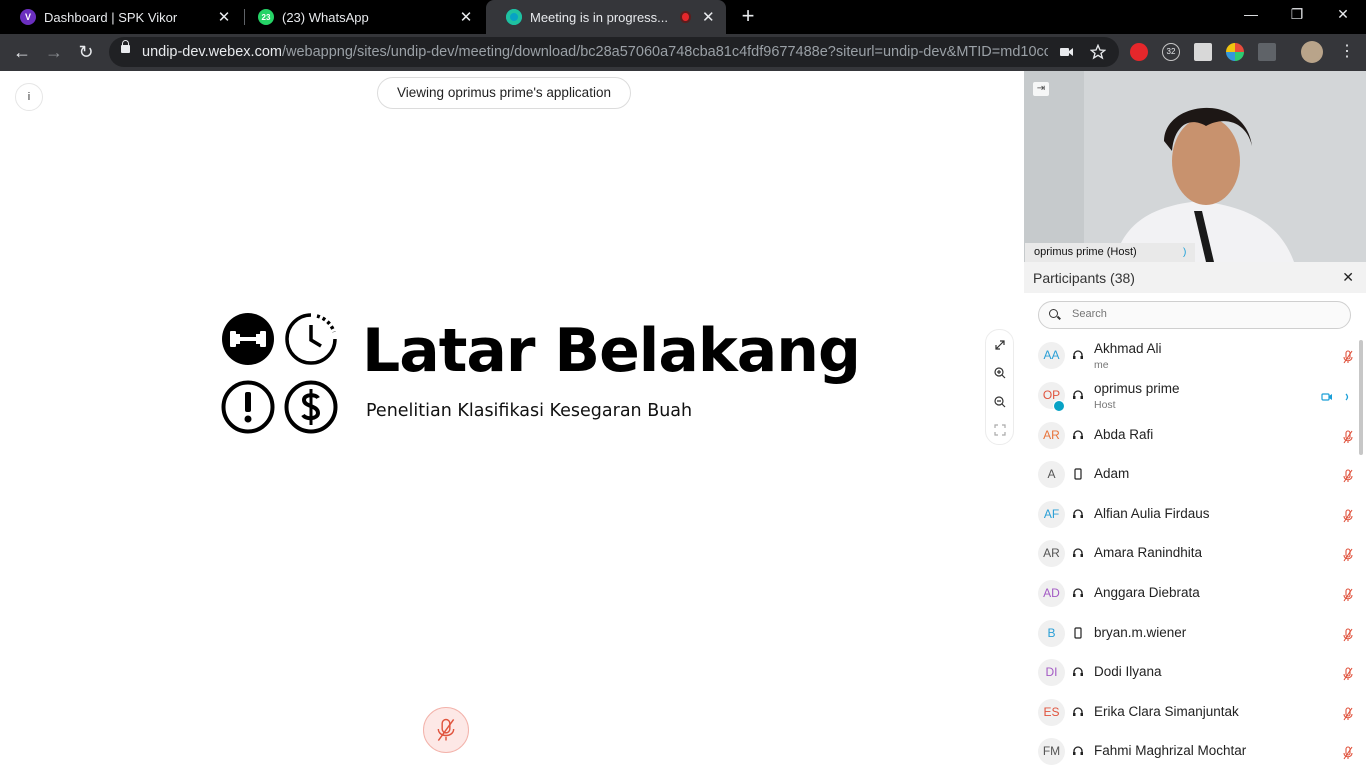  Describe the element at coordinates (1078, 633) in the screenshot. I see `phone-icon` at that location.